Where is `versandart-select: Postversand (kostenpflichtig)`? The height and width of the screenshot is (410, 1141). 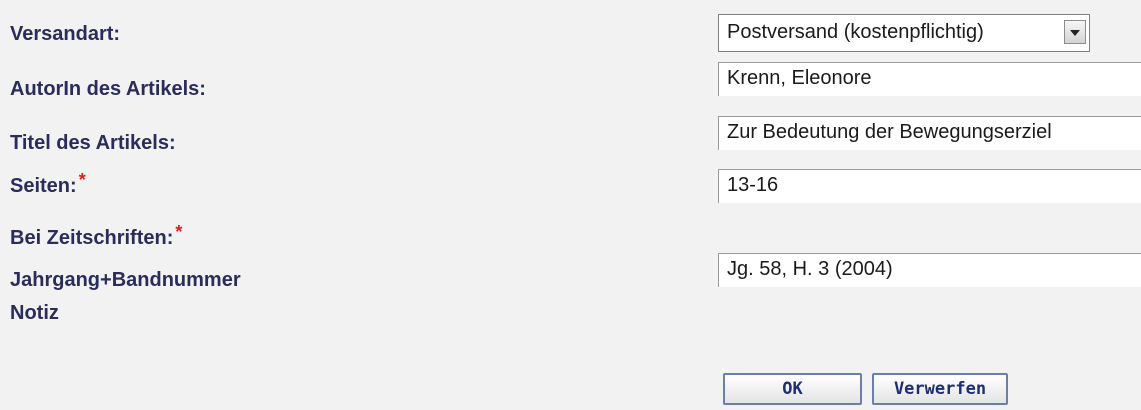
versandart-select: Postversand (kostenpflichtig) is located at coordinates (904, 33).